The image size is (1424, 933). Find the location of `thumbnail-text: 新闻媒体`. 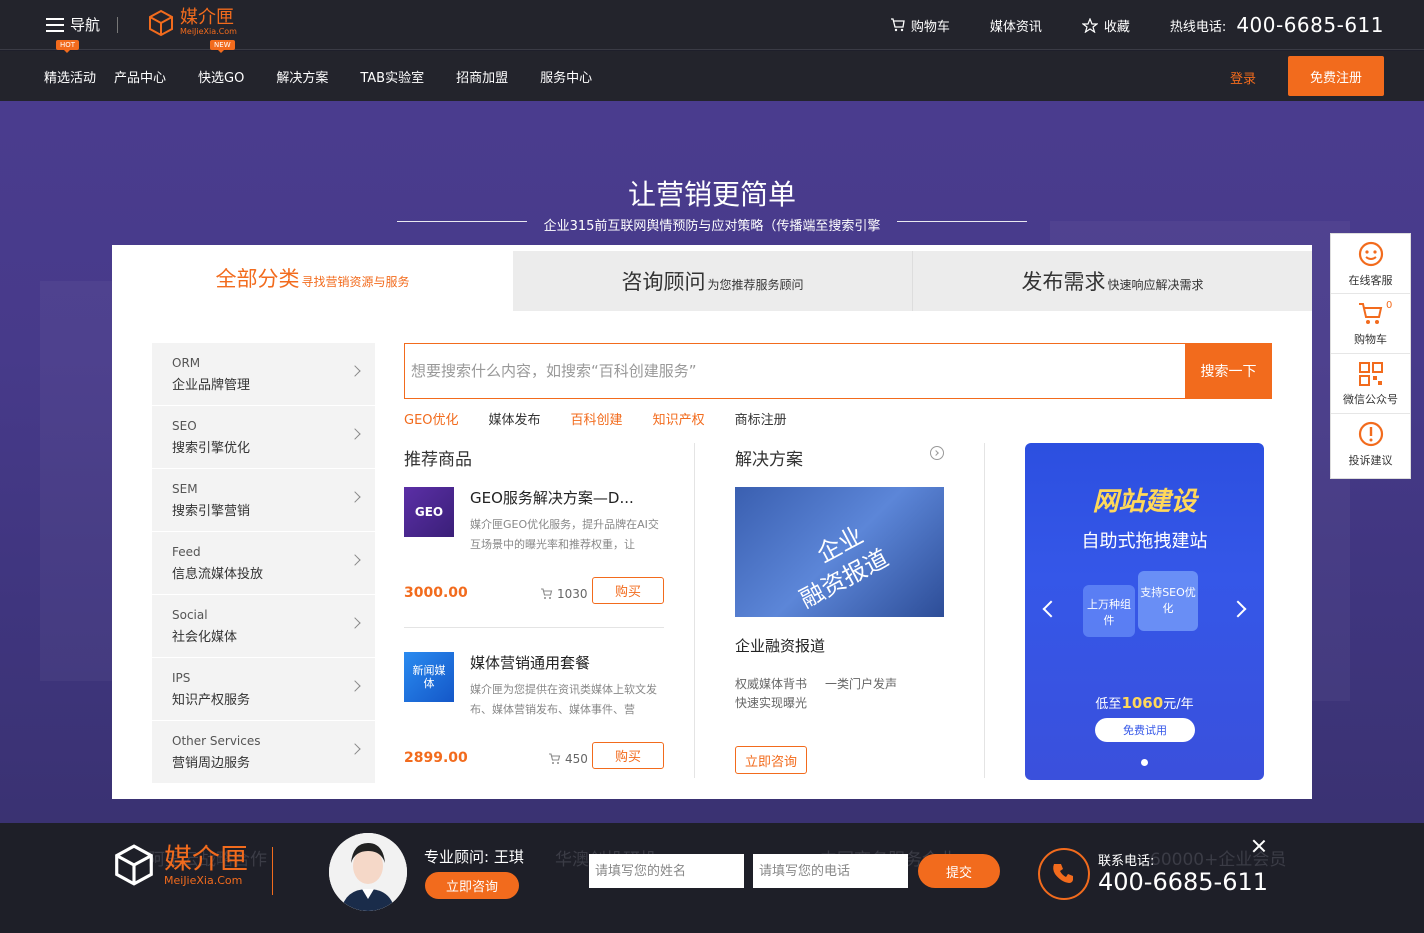

thumbnail-text: 新闻媒体 is located at coordinates (429, 677).